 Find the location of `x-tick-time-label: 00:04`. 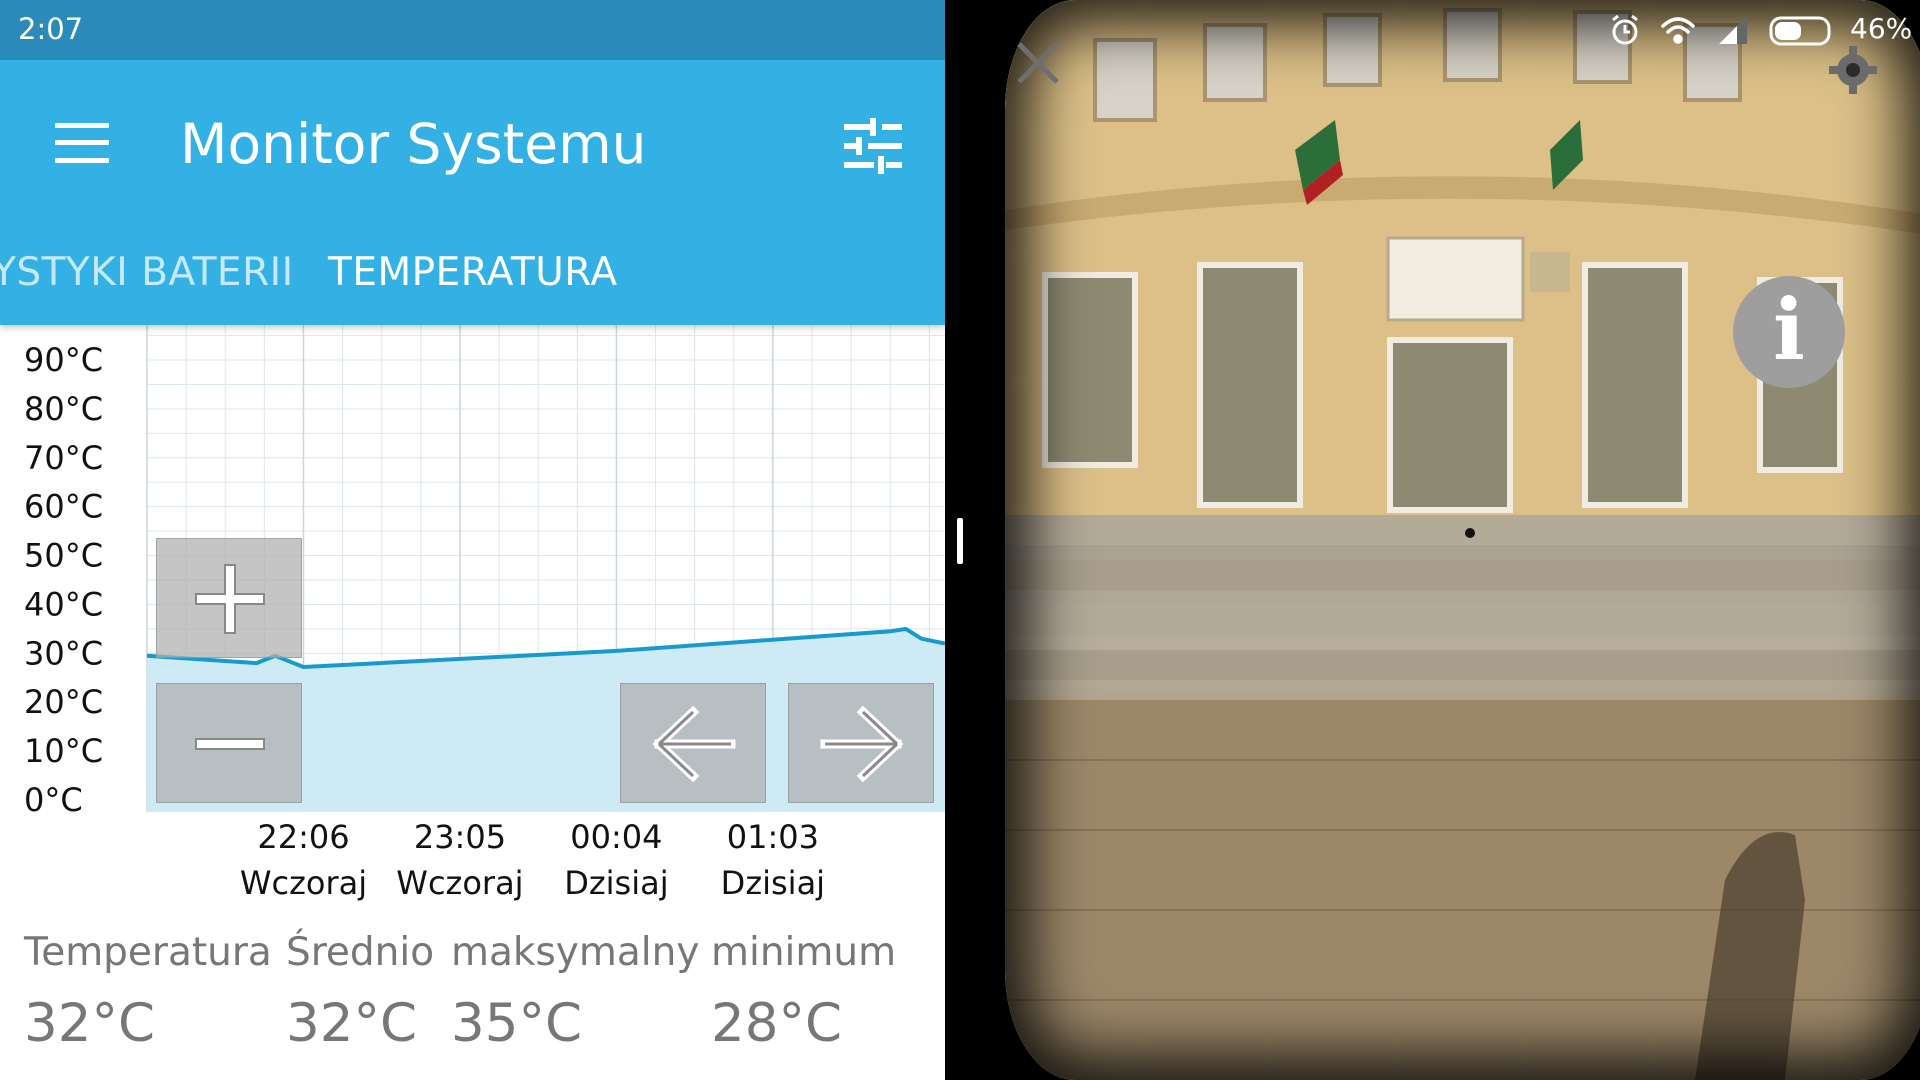

x-tick-time-label: 00:04 is located at coordinates (616, 837).